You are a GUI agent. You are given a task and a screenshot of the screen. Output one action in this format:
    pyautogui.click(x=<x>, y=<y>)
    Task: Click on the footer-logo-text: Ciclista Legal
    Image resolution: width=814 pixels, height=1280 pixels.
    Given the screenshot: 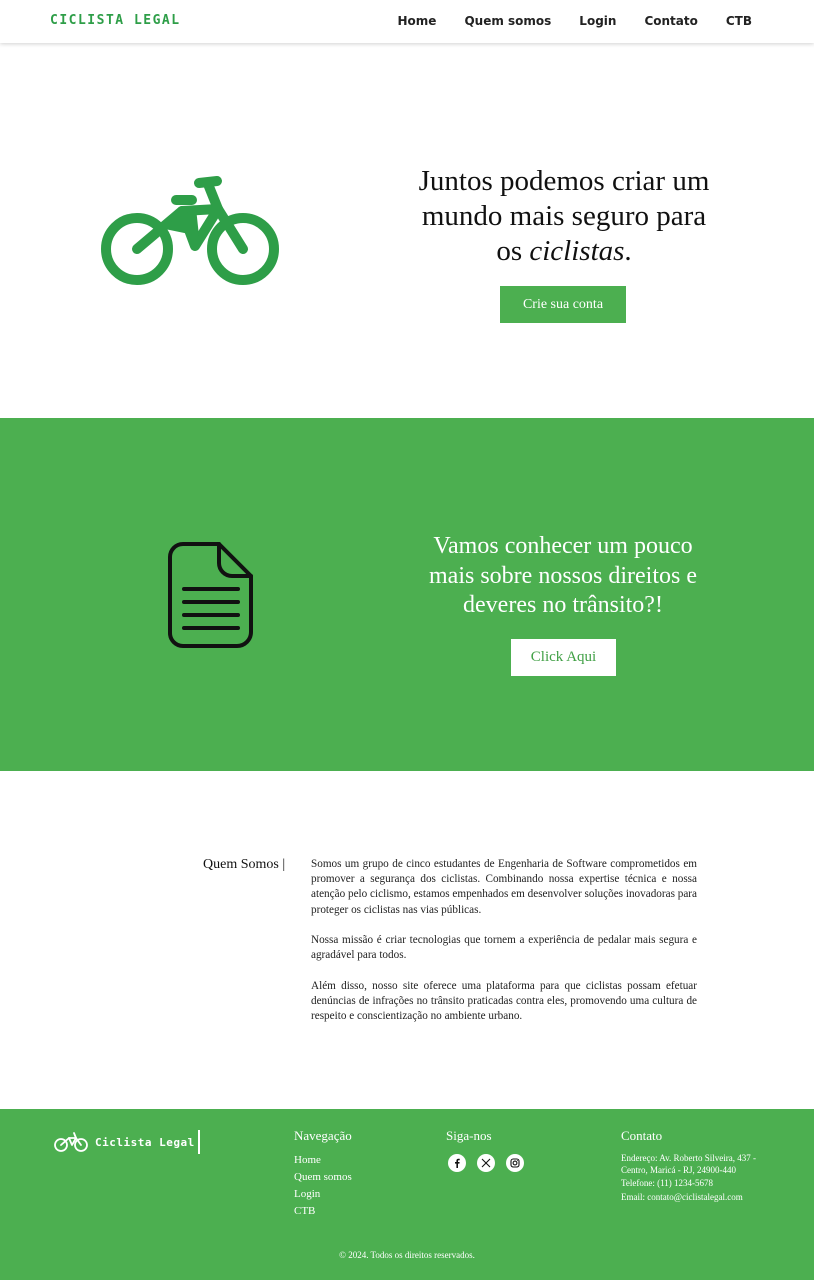 What is the action you would take?
    pyautogui.click(x=145, y=1142)
    